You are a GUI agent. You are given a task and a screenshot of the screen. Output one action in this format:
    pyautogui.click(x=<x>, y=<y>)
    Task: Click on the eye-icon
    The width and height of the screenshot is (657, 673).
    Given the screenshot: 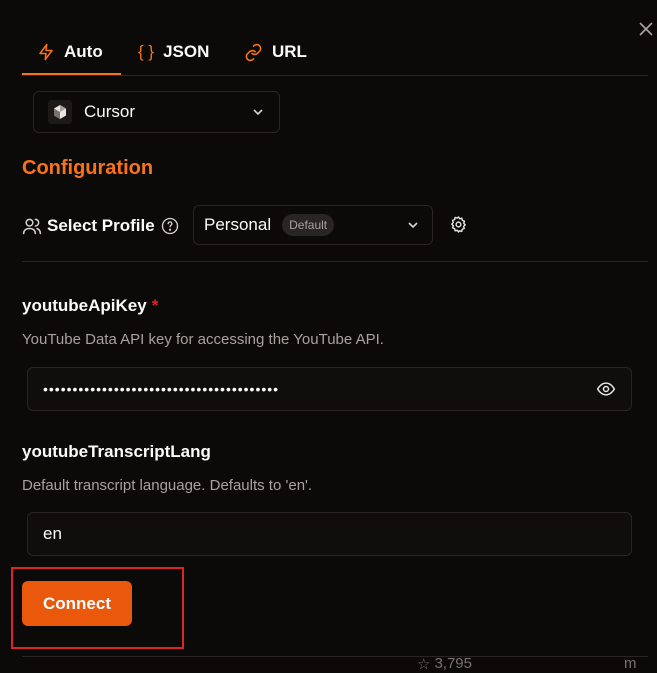 What is the action you would take?
    pyautogui.click(x=606, y=389)
    